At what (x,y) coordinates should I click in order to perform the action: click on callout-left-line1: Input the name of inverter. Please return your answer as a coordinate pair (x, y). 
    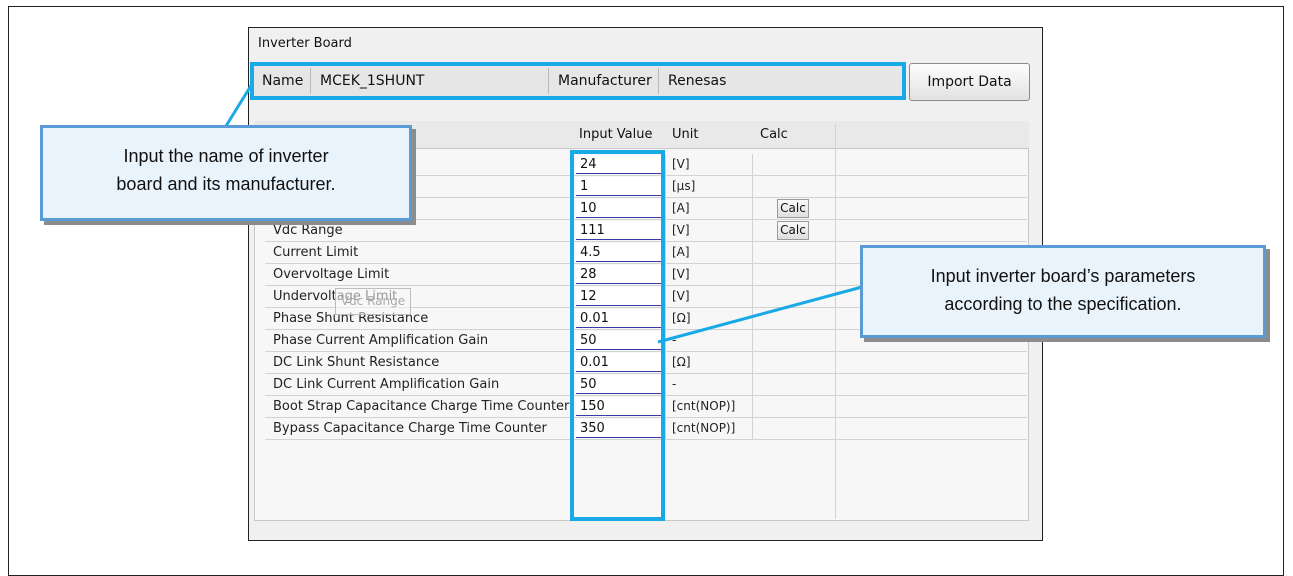
    Looking at the image, I should click on (226, 156).